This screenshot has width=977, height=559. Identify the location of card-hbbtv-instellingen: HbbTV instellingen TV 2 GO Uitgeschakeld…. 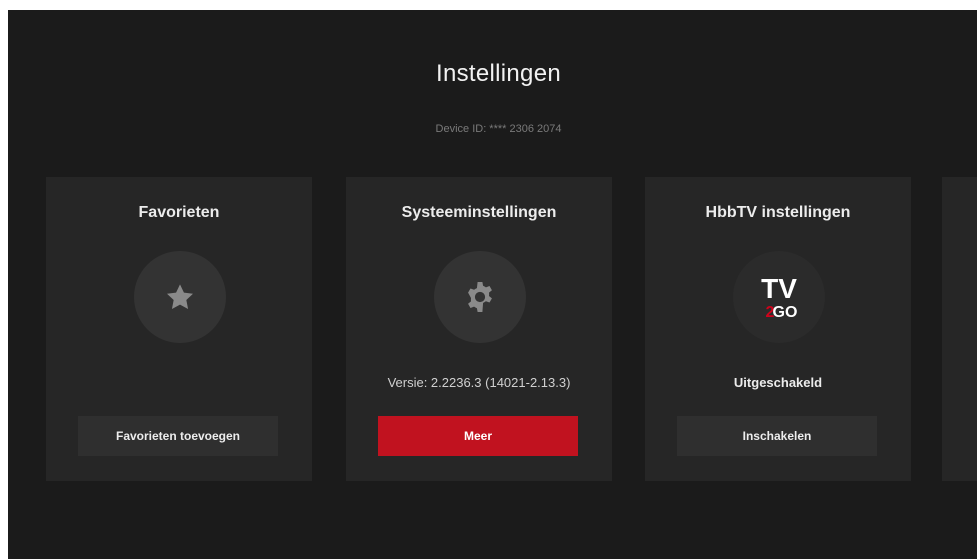
(778, 329).